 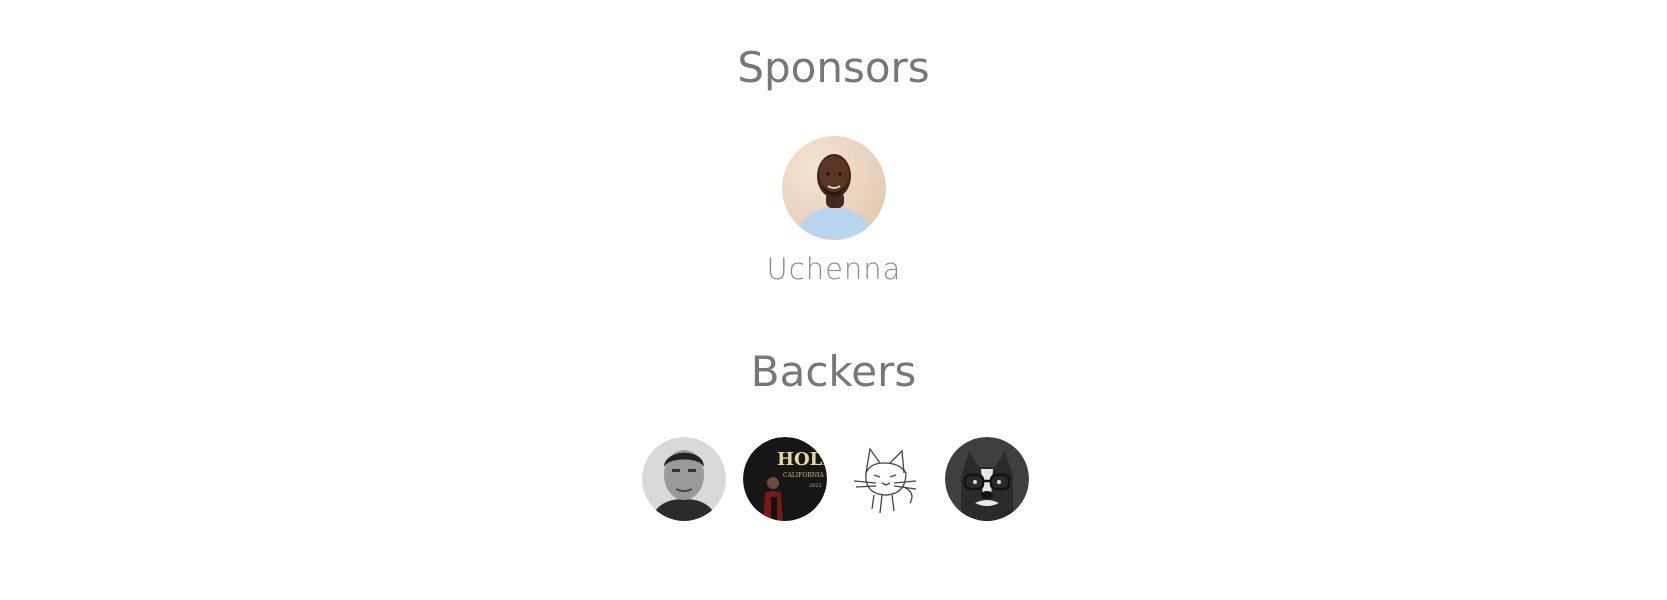 What do you see at coordinates (833, 67) in the screenshot?
I see `sponsors-heading: Sponsors` at bounding box center [833, 67].